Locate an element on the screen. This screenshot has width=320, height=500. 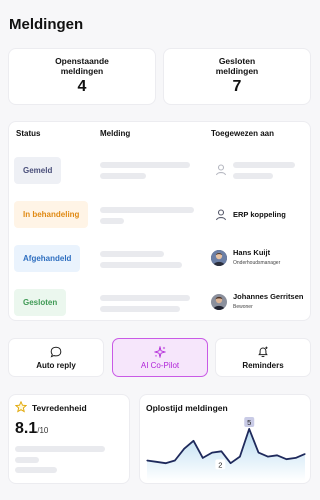
satisfaction-card: Tevredenheid 8.1/10 is located at coordinates (69, 439).